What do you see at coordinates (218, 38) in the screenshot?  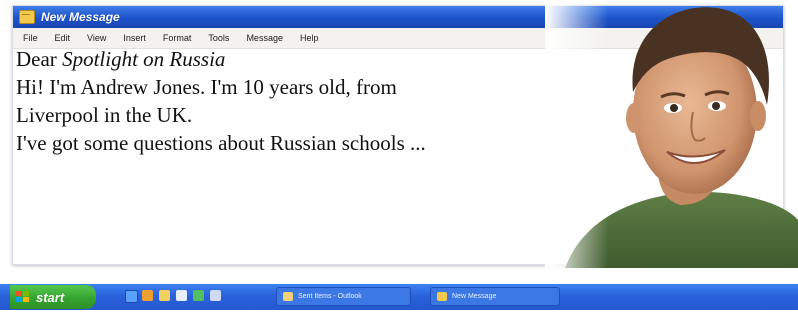 I see `menu-tools: Tools` at bounding box center [218, 38].